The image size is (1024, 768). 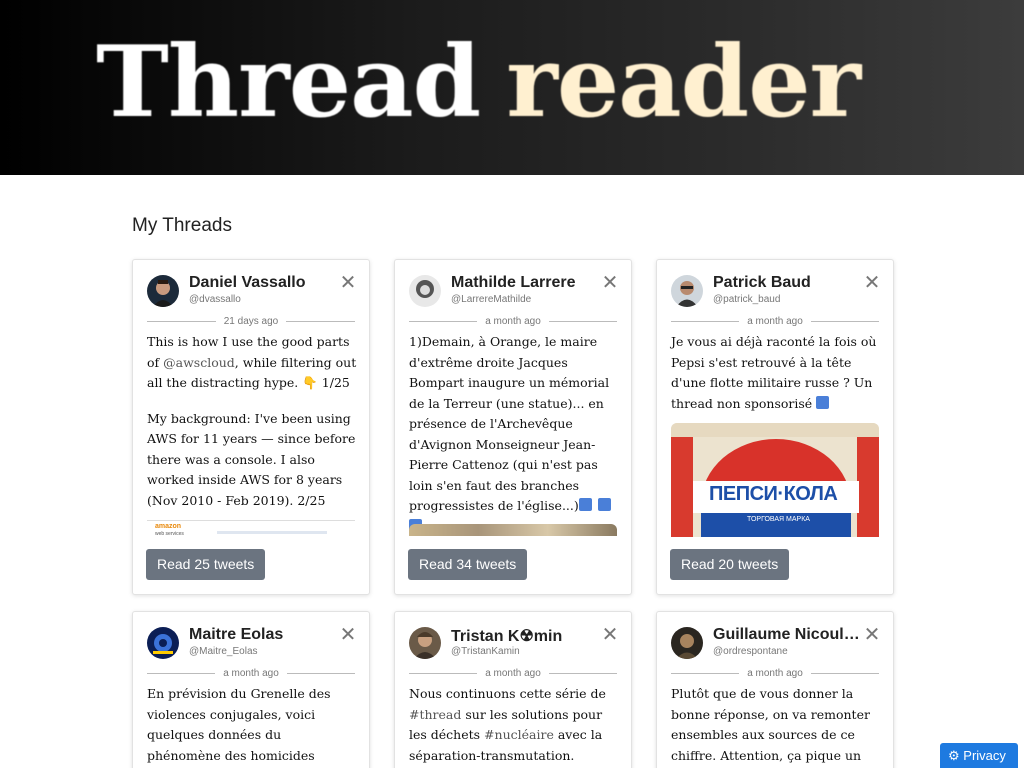 I want to click on privacy-label: Privacy, so click(x=984, y=755).